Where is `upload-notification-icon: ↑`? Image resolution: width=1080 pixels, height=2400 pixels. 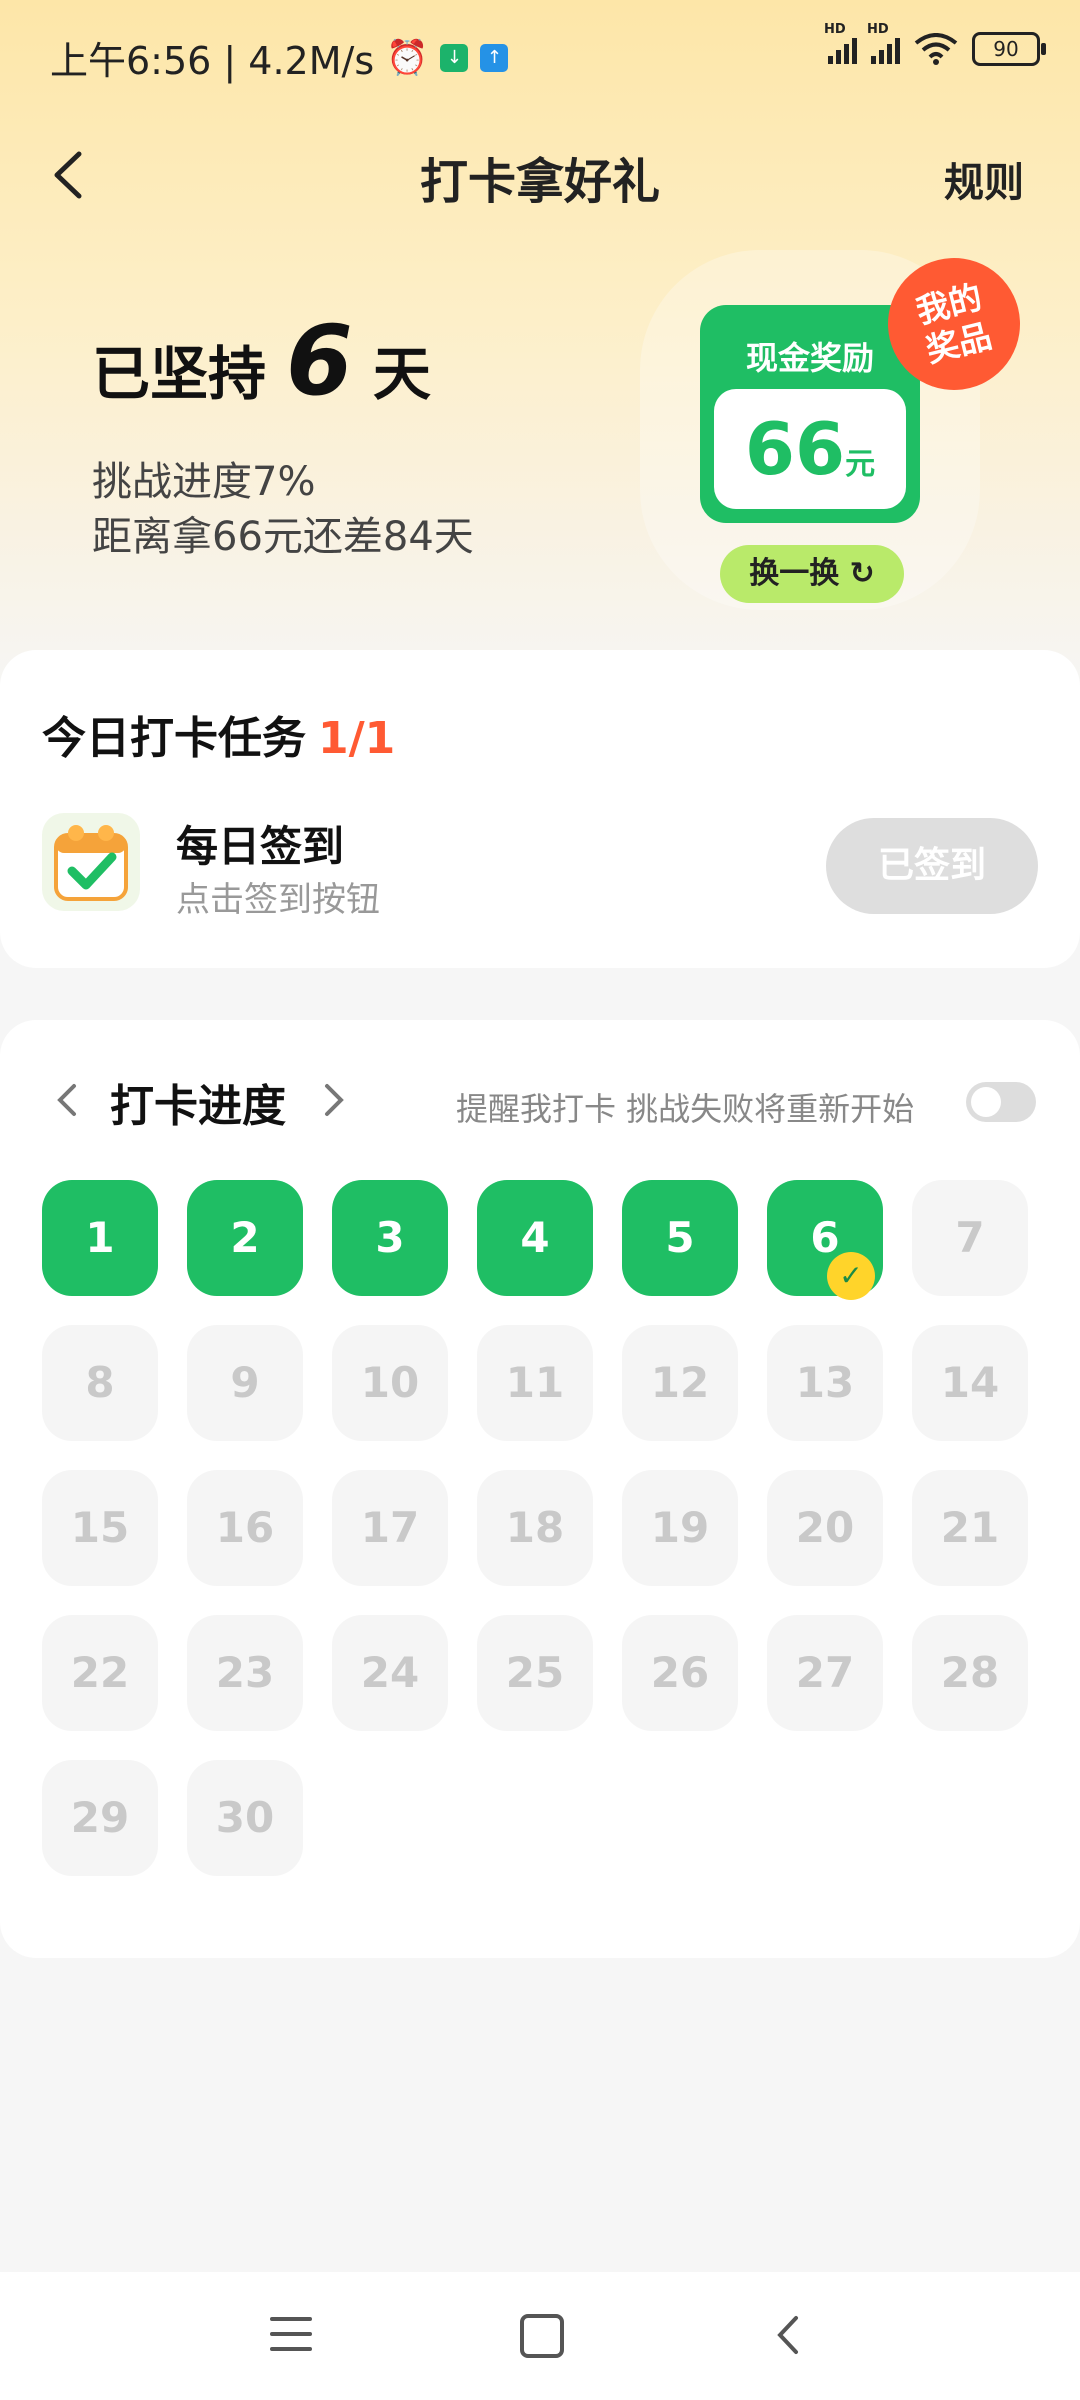 upload-notification-icon: ↑ is located at coordinates (494, 57).